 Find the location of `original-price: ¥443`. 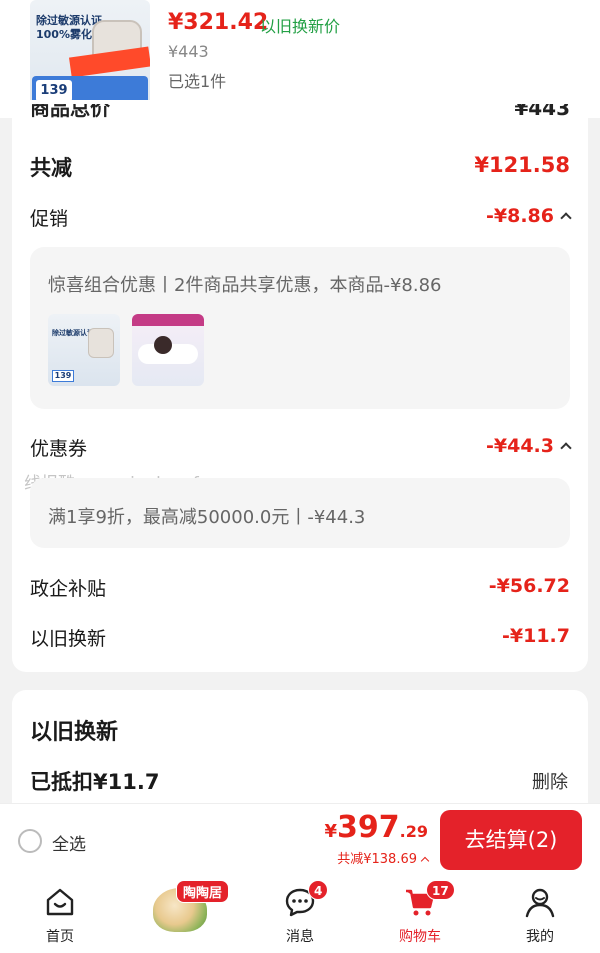

original-price: ¥443 is located at coordinates (188, 51).